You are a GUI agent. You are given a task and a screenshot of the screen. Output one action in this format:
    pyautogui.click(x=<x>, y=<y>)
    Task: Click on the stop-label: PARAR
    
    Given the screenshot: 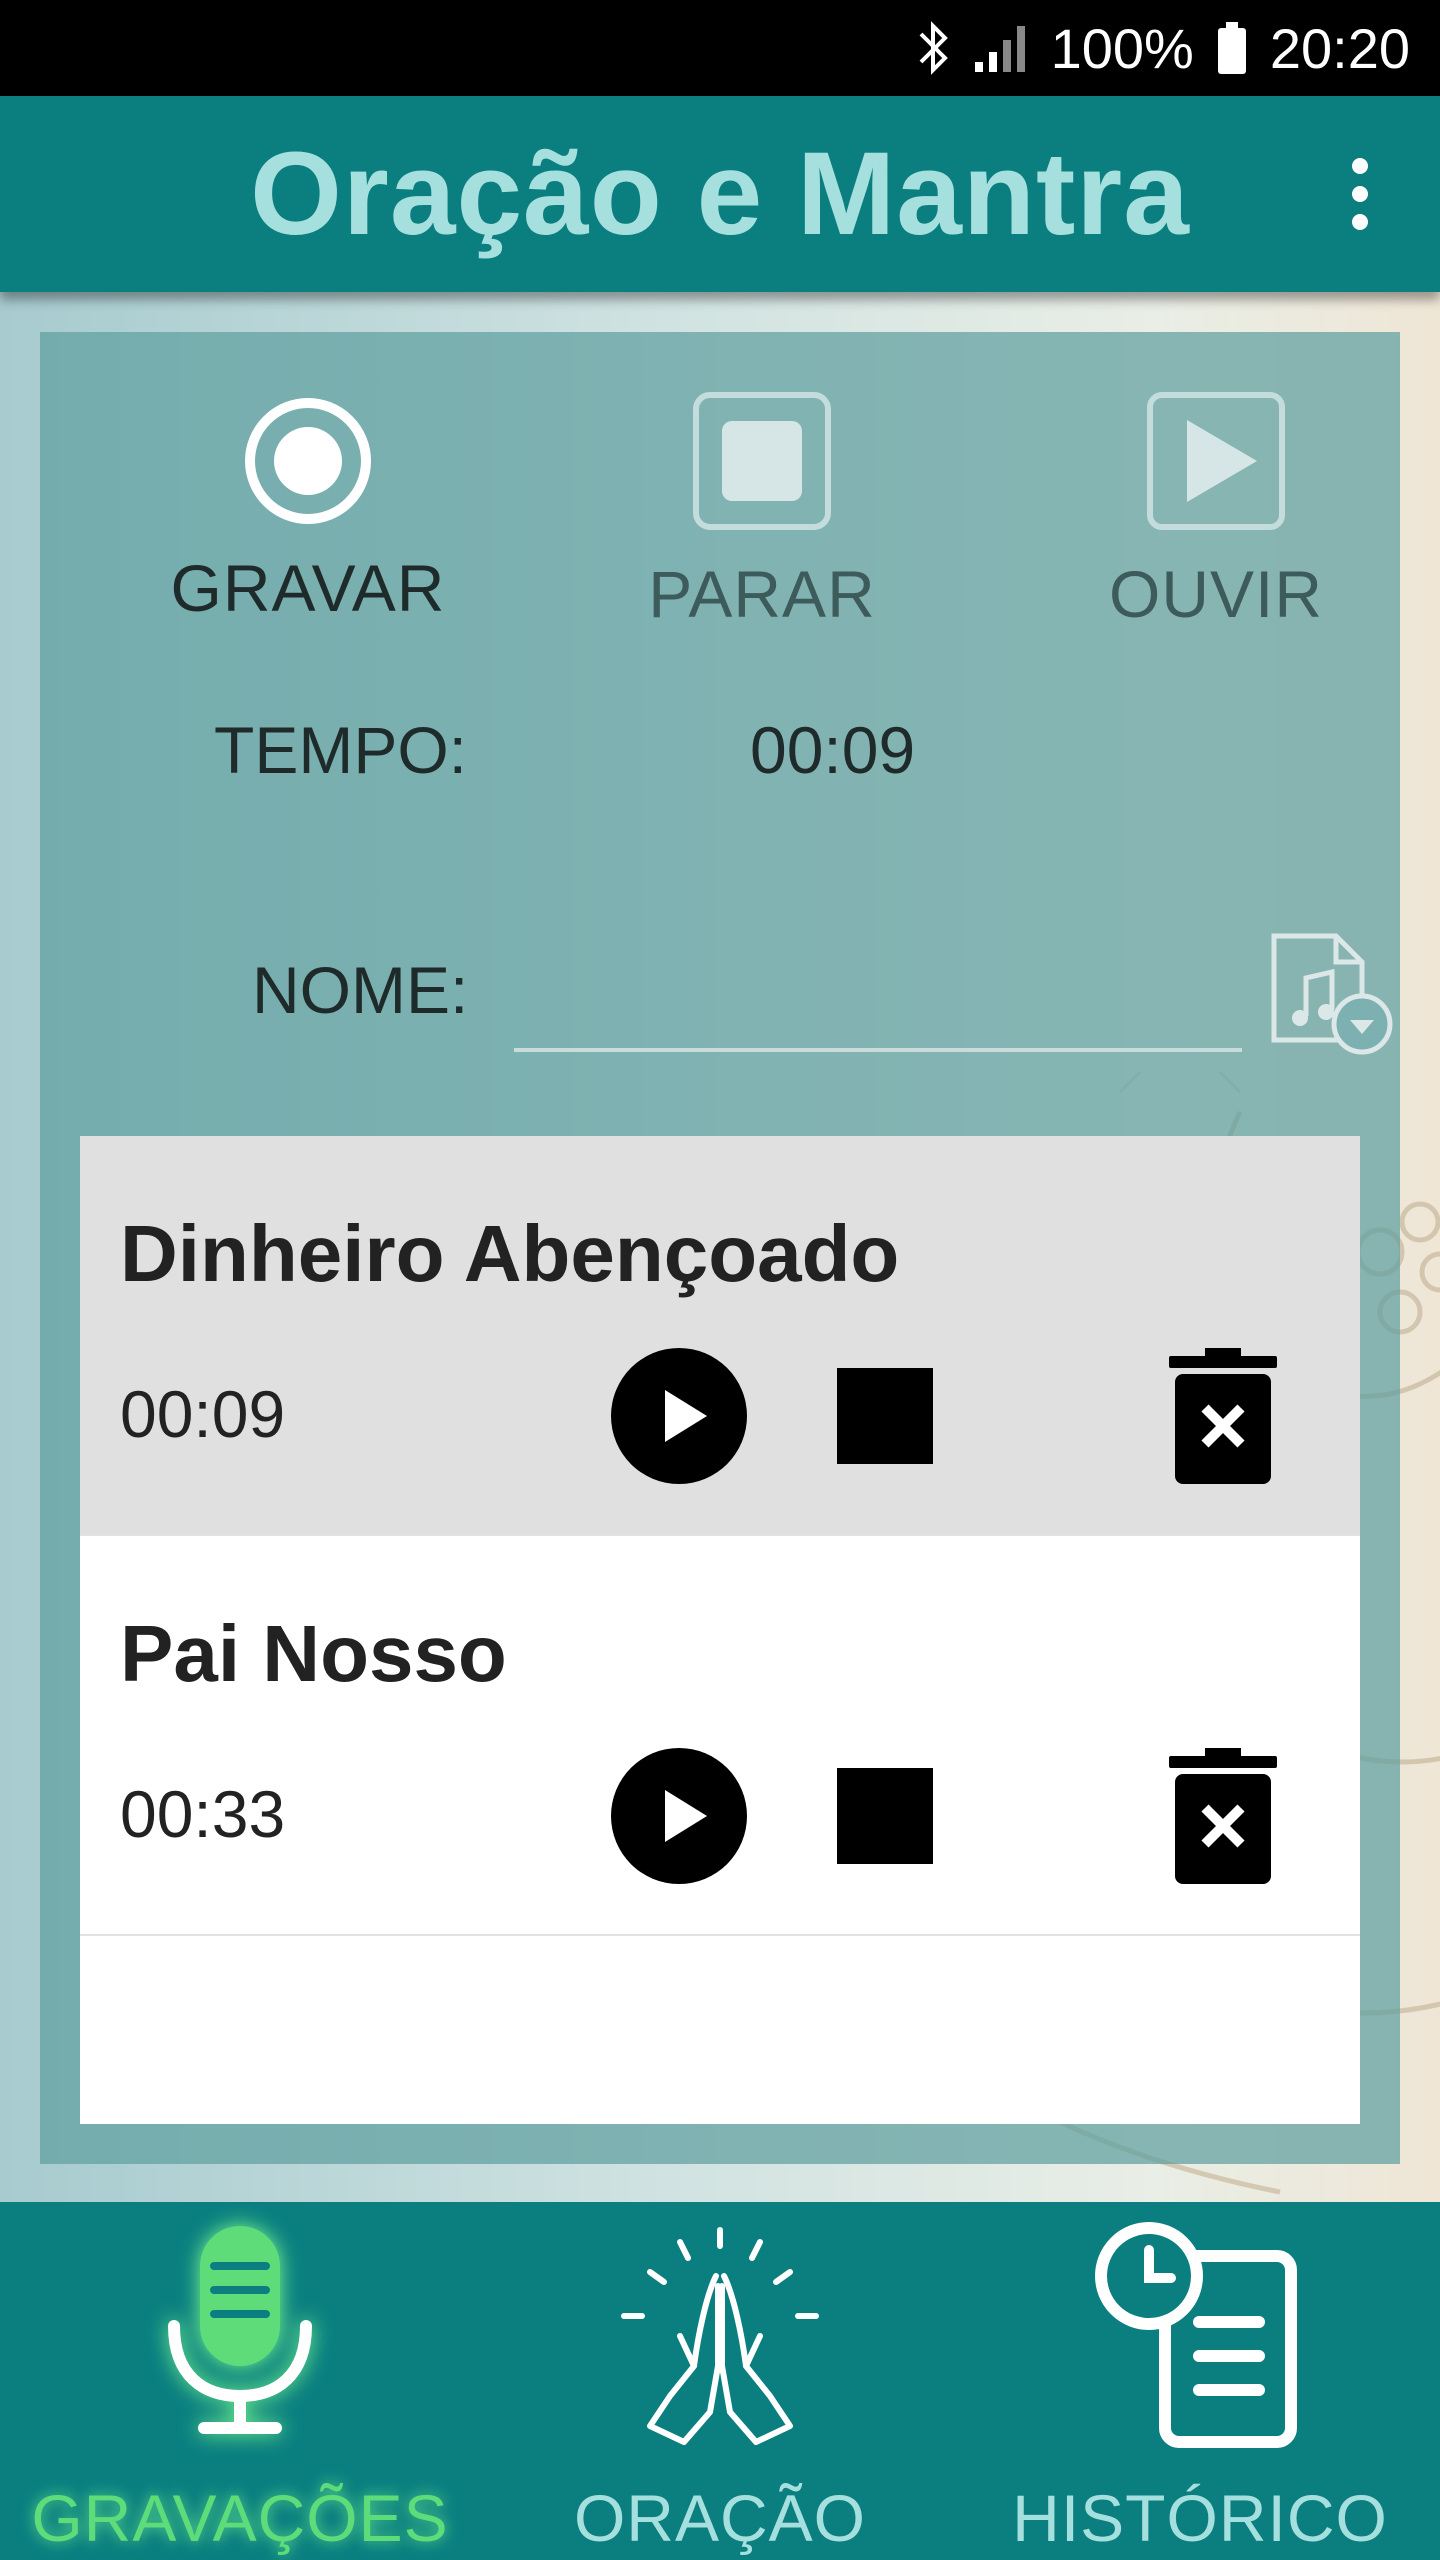 What is the action you would take?
    pyautogui.click(x=762, y=594)
    